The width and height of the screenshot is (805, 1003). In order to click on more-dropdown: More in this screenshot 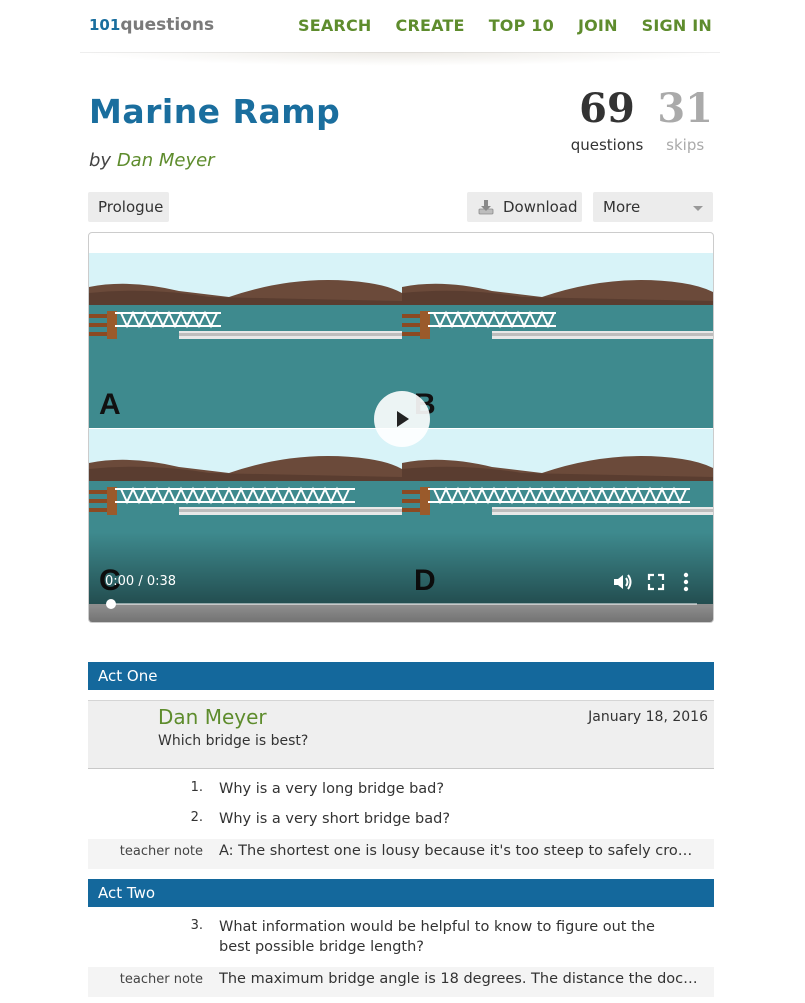, I will do `click(653, 207)`.